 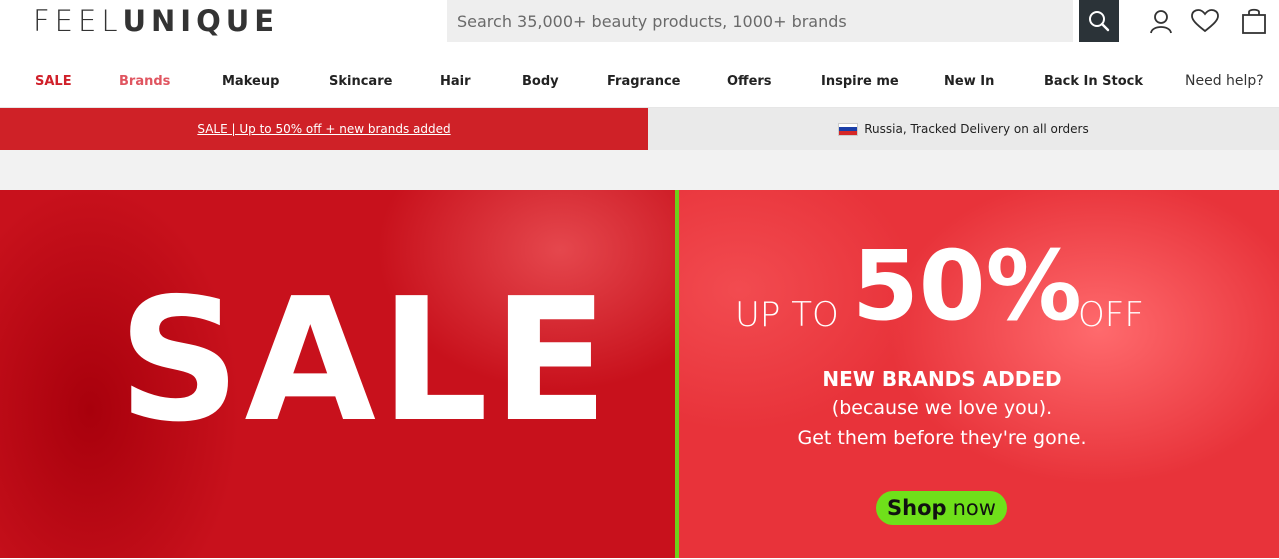 I want to click on basket-icon, so click(x=1254, y=21).